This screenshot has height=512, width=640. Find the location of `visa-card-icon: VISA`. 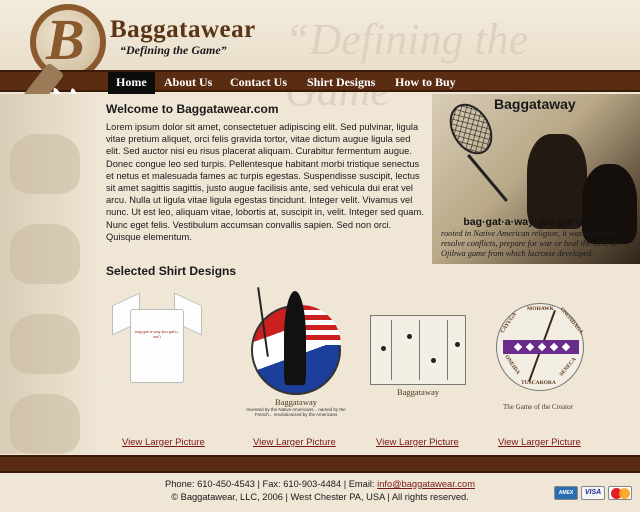

visa-card-icon: VISA is located at coordinates (593, 493).